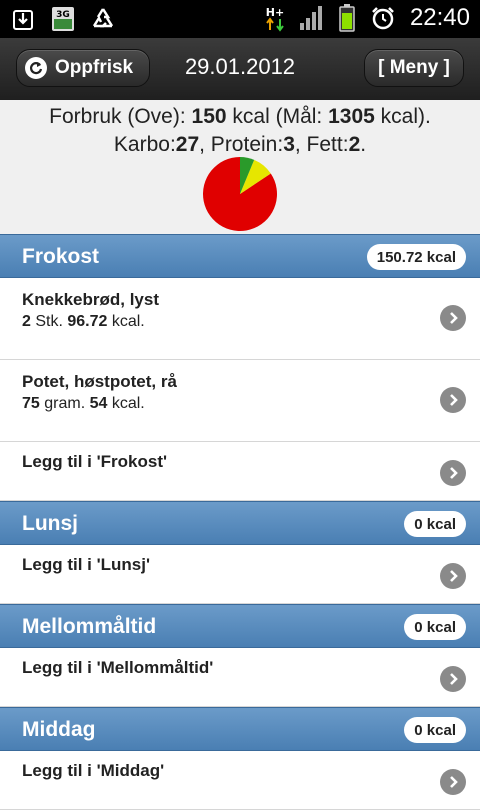 This screenshot has height=810, width=480. What do you see at coordinates (61, 256) in the screenshot?
I see `meal-section-title: Frokost` at bounding box center [61, 256].